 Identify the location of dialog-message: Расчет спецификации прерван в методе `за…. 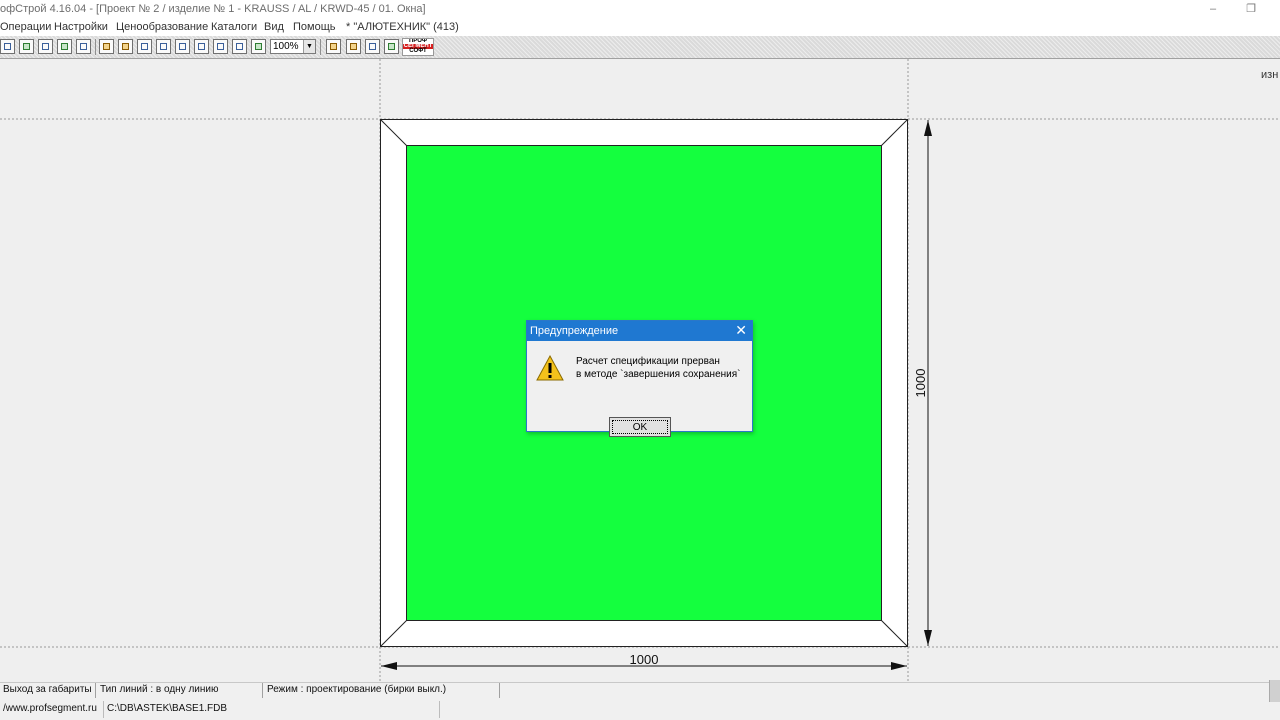
(658, 368).